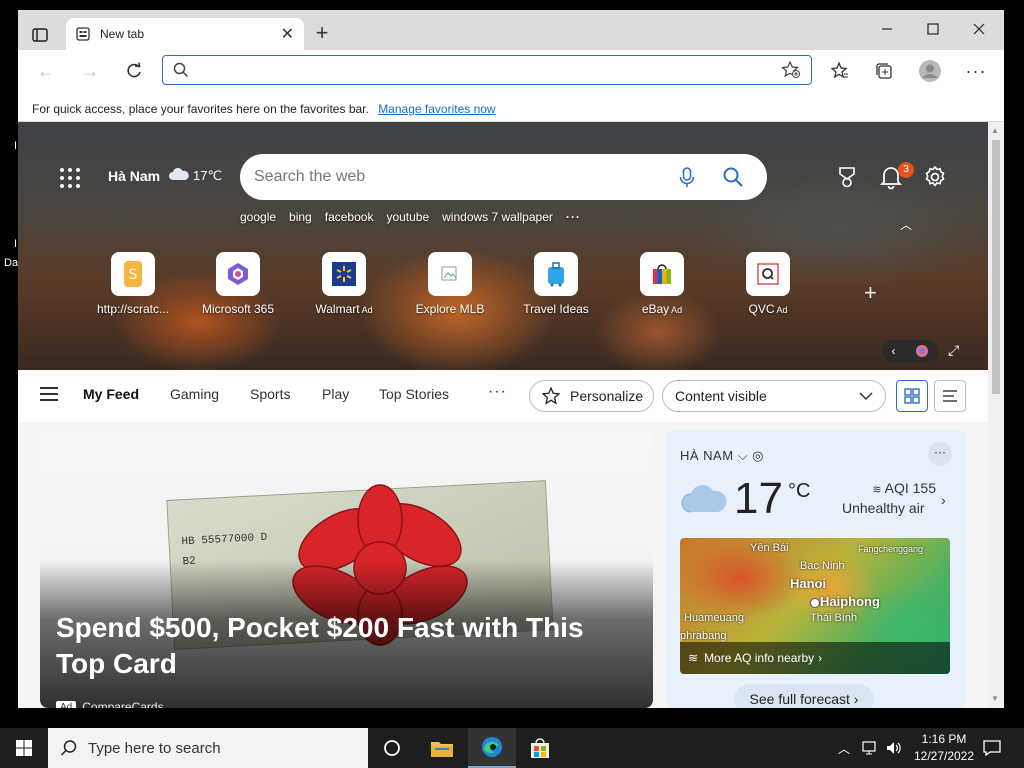  I want to click on maximize-button, so click(933, 29).